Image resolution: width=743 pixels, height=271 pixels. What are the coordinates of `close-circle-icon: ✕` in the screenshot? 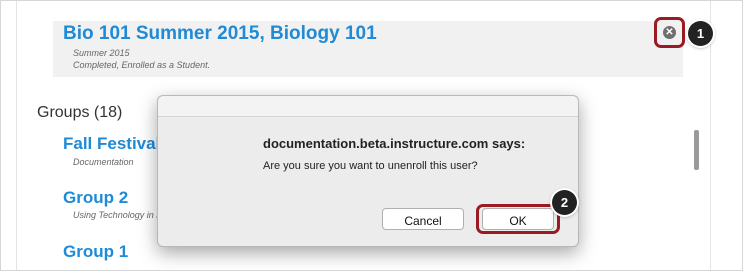 It's located at (669, 32).